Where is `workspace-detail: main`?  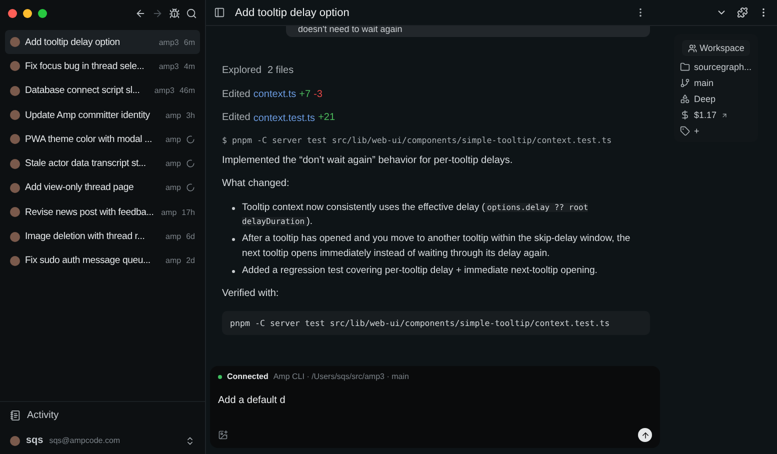
workspace-detail: main is located at coordinates (704, 83).